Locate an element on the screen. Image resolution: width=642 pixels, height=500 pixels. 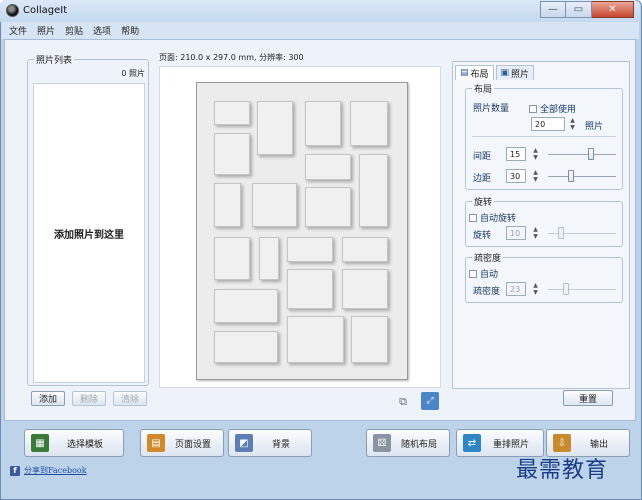
rotation-label: 旋转 is located at coordinates (482, 236).